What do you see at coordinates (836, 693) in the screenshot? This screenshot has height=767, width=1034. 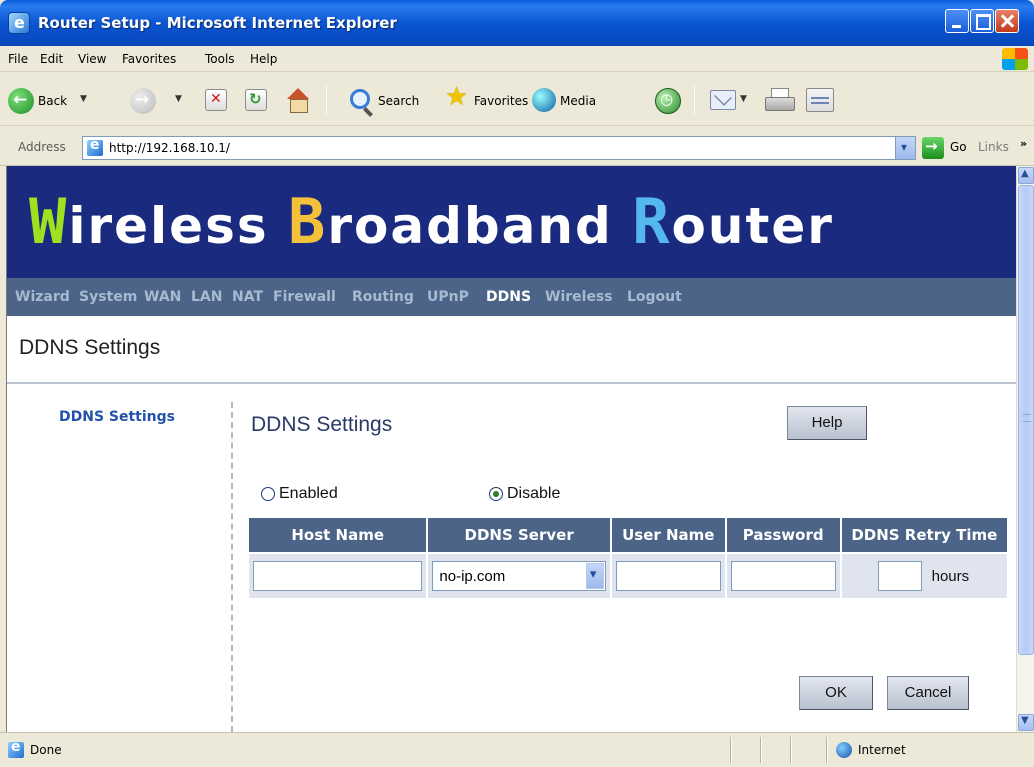 I see `ok-button: OK` at bounding box center [836, 693].